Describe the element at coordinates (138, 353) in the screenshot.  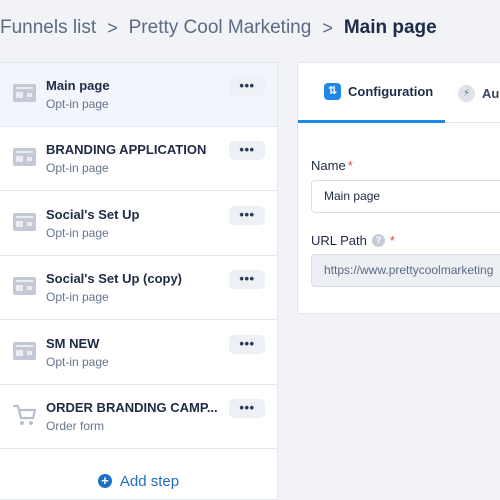
I see `step-item-sm-new: SM NEW Opt-in page •••` at that location.